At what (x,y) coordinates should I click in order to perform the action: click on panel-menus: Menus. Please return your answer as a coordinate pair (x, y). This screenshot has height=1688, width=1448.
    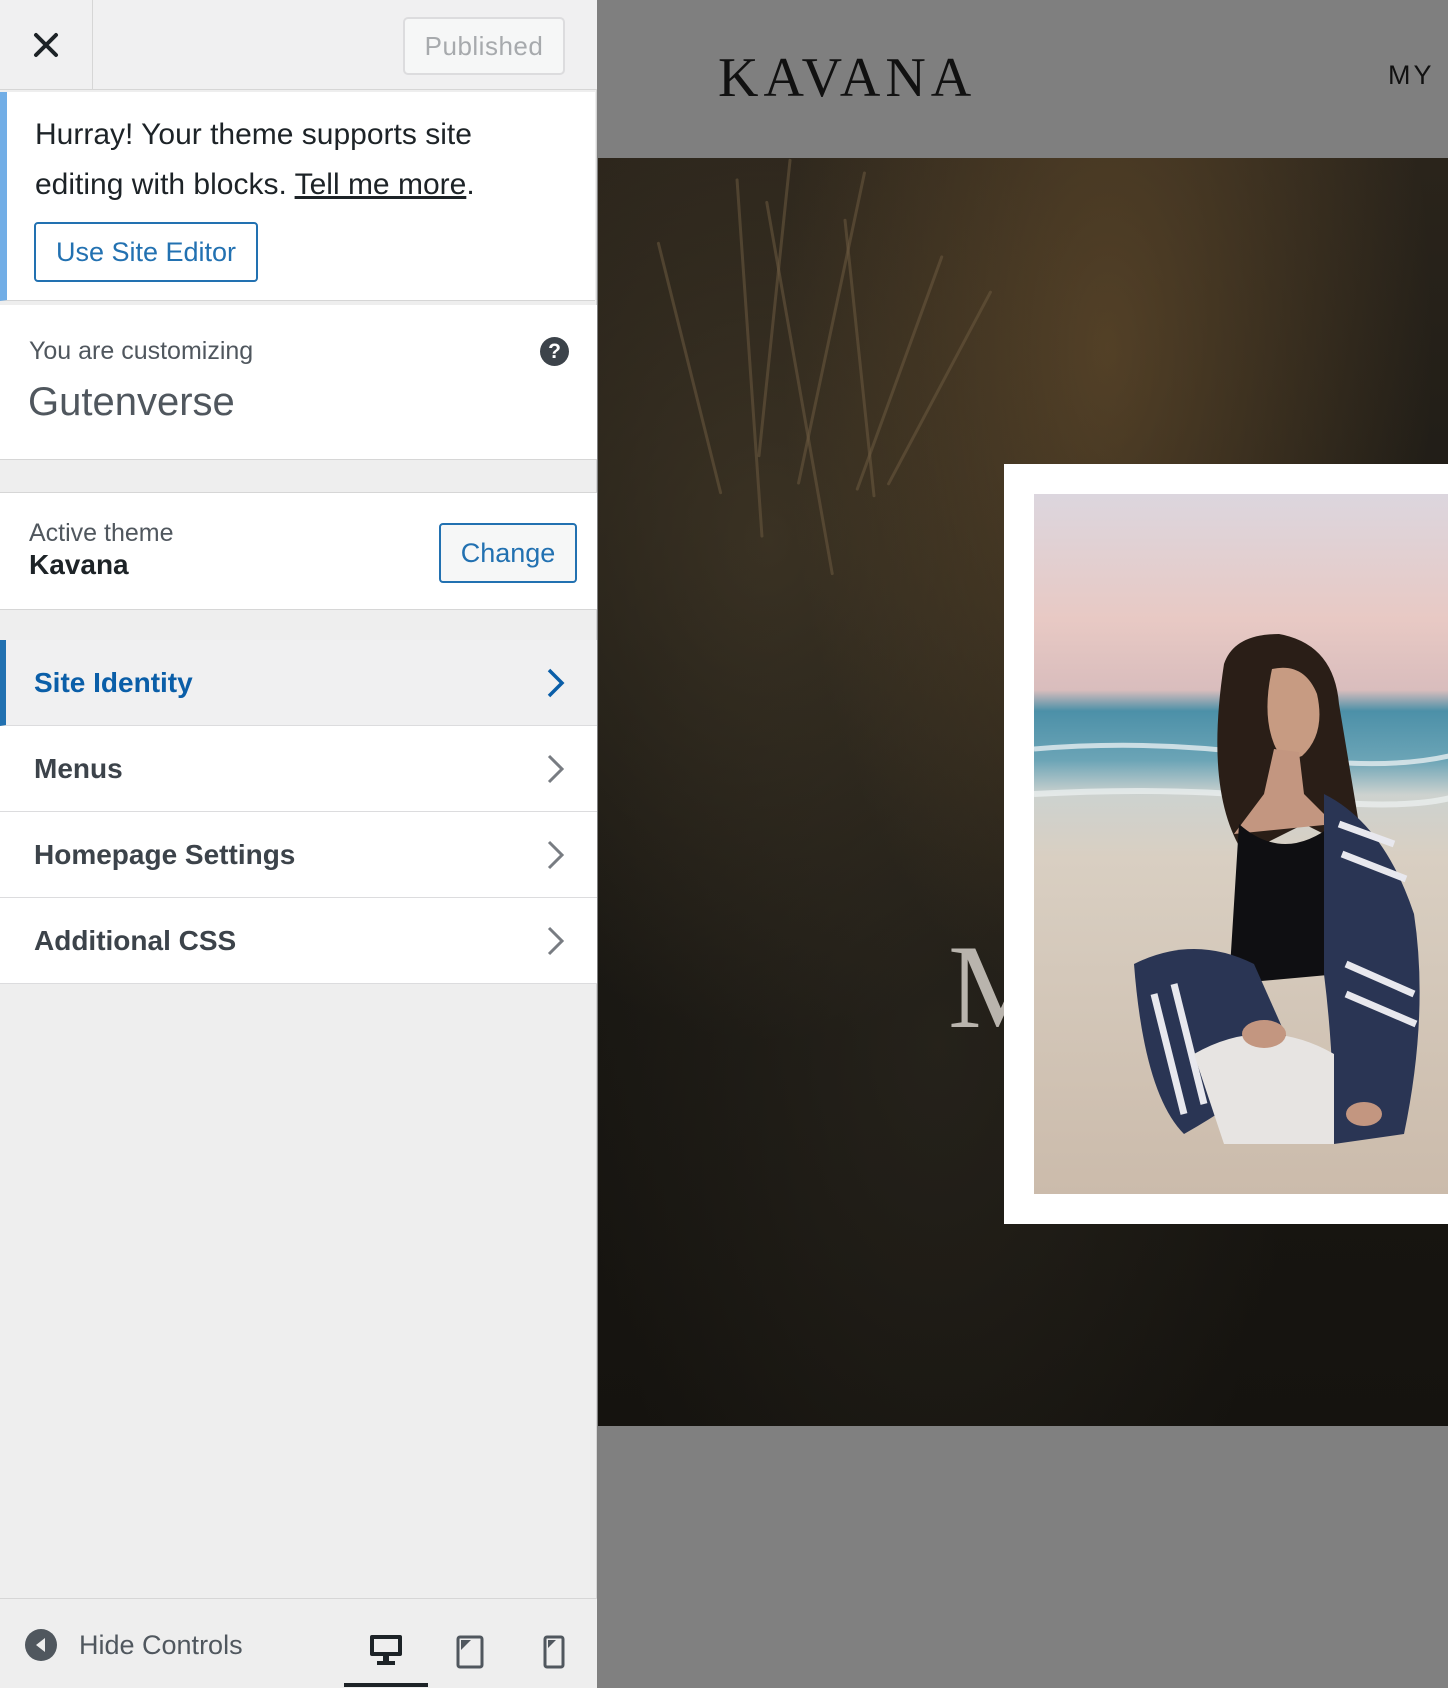
    Looking at the image, I should click on (298, 769).